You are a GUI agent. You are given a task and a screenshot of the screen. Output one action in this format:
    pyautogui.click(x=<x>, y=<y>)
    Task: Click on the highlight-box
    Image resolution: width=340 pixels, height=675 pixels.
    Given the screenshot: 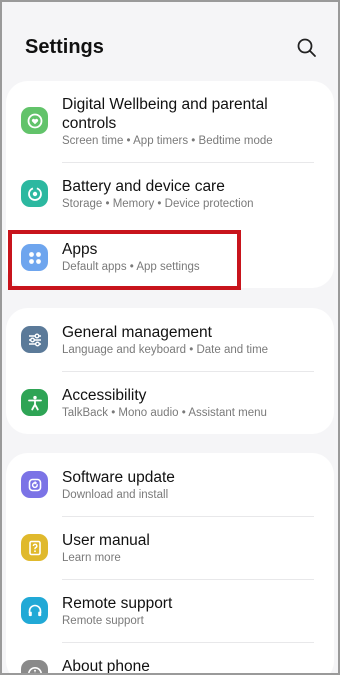 What is the action you would take?
    pyautogui.click(x=124, y=260)
    